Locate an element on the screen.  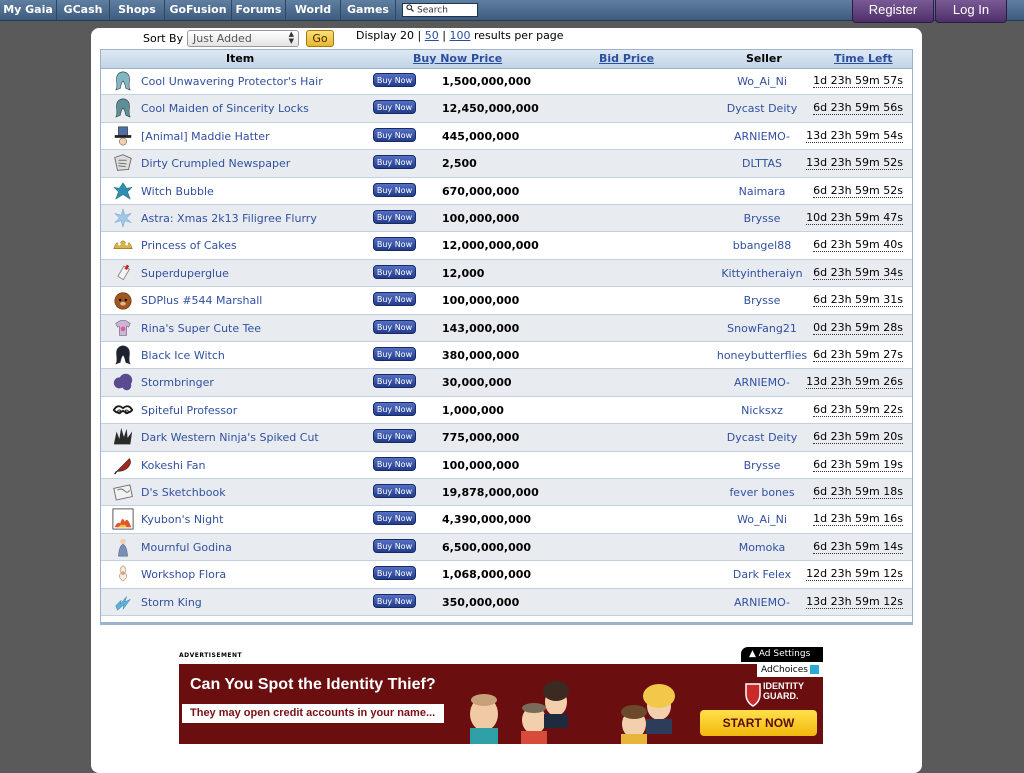
nav-forums: Forums is located at coordinates (259, 10).